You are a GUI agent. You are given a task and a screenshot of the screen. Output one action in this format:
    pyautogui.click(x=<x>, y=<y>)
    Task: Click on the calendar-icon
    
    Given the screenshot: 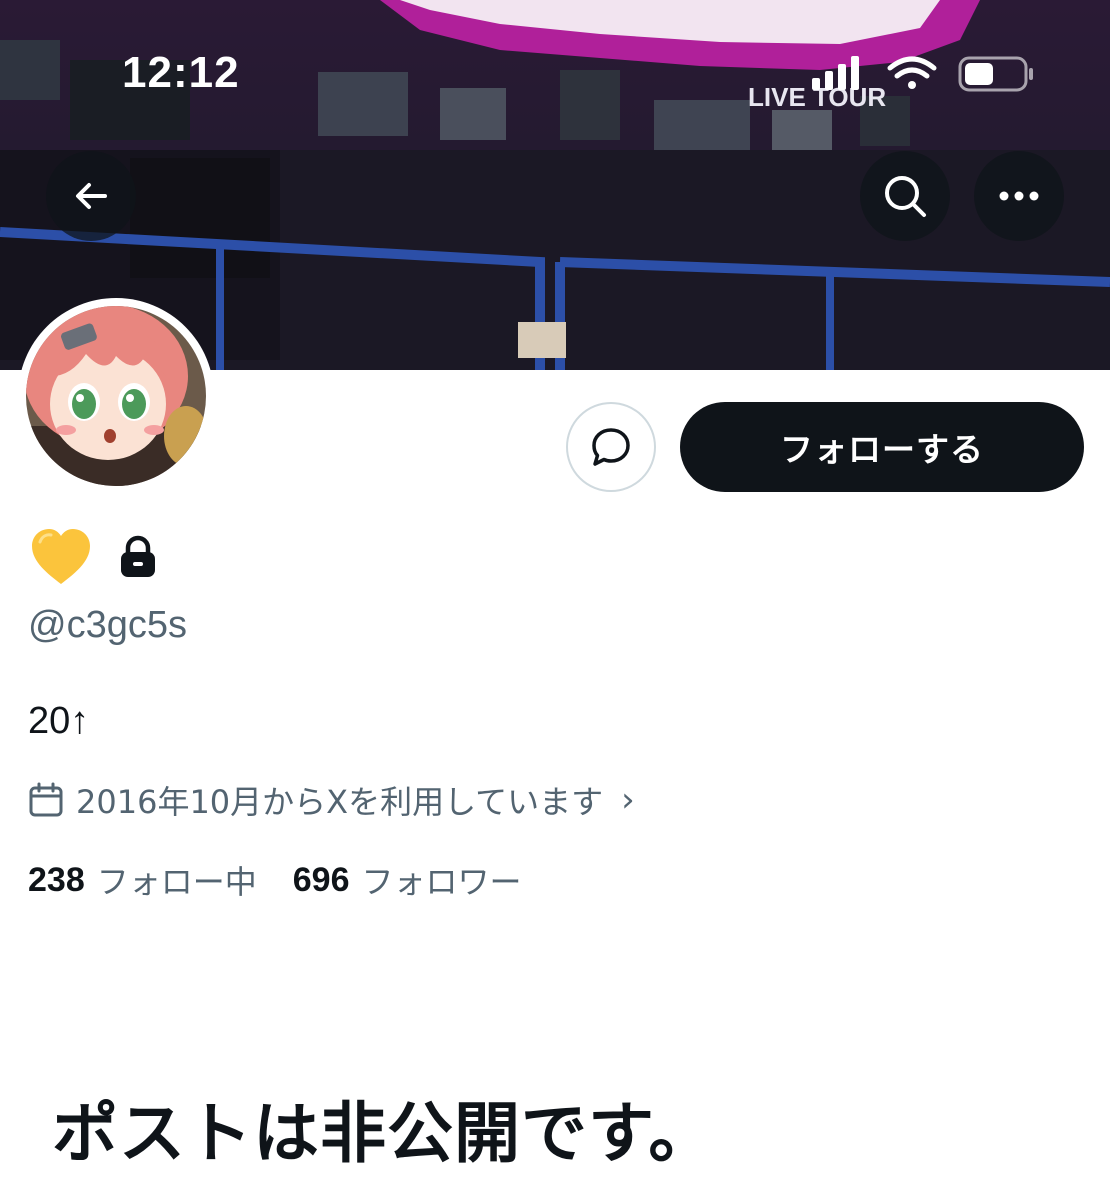 What is the action you would take?
    pyautogui.click(x=46, y=799)
    